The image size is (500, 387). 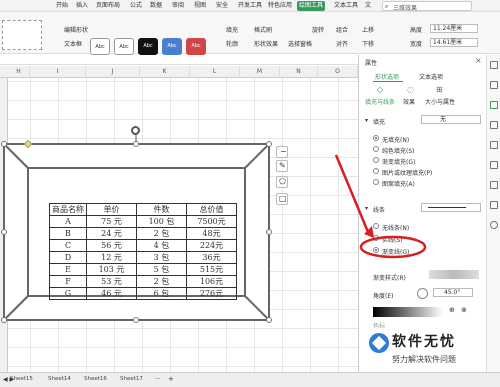 What do you see at coordinates (424, 359) in the screenshot?
I see `watermark-subtitle: 努力解决软件问题` at bounding box center [424, 359].